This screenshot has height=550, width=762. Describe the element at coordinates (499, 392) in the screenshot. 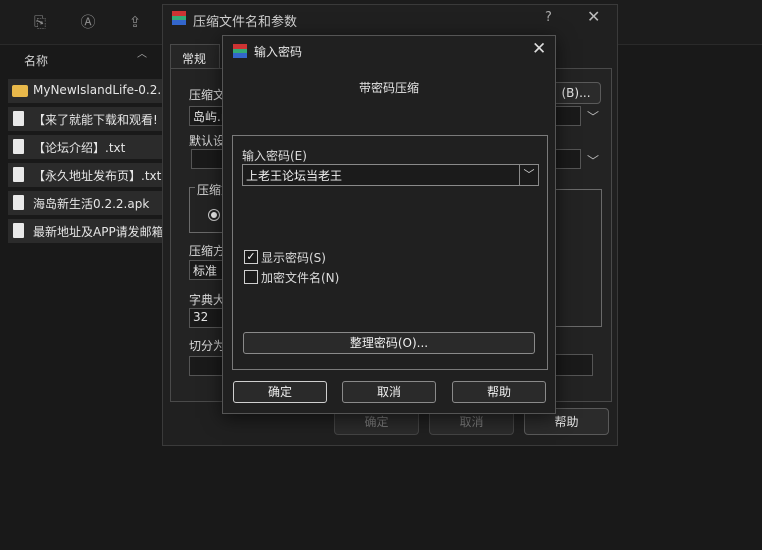

I see `help-button: 帮助` at that location.